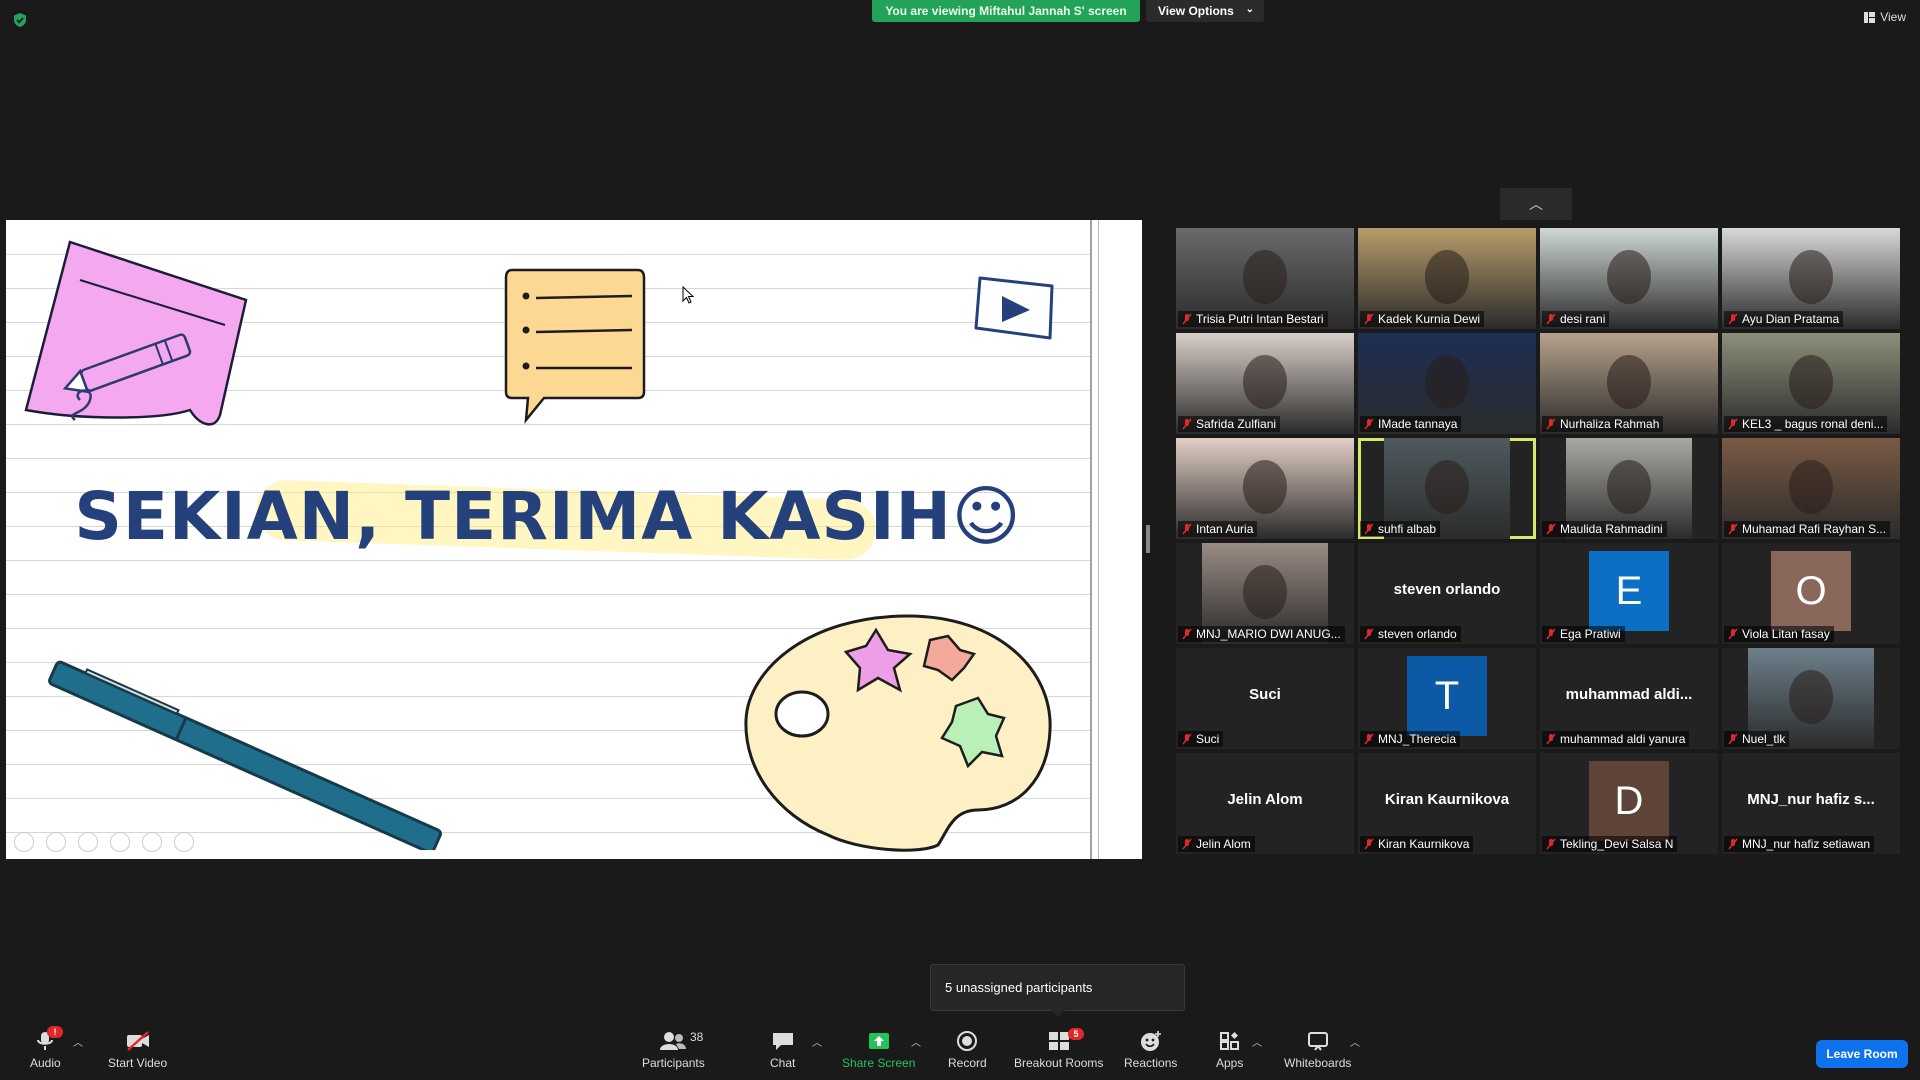 This screenshot has width=1920, height=1080. I want to click on participant-name-label: Tekling_Devi Salsa N, so click(1610, 844).